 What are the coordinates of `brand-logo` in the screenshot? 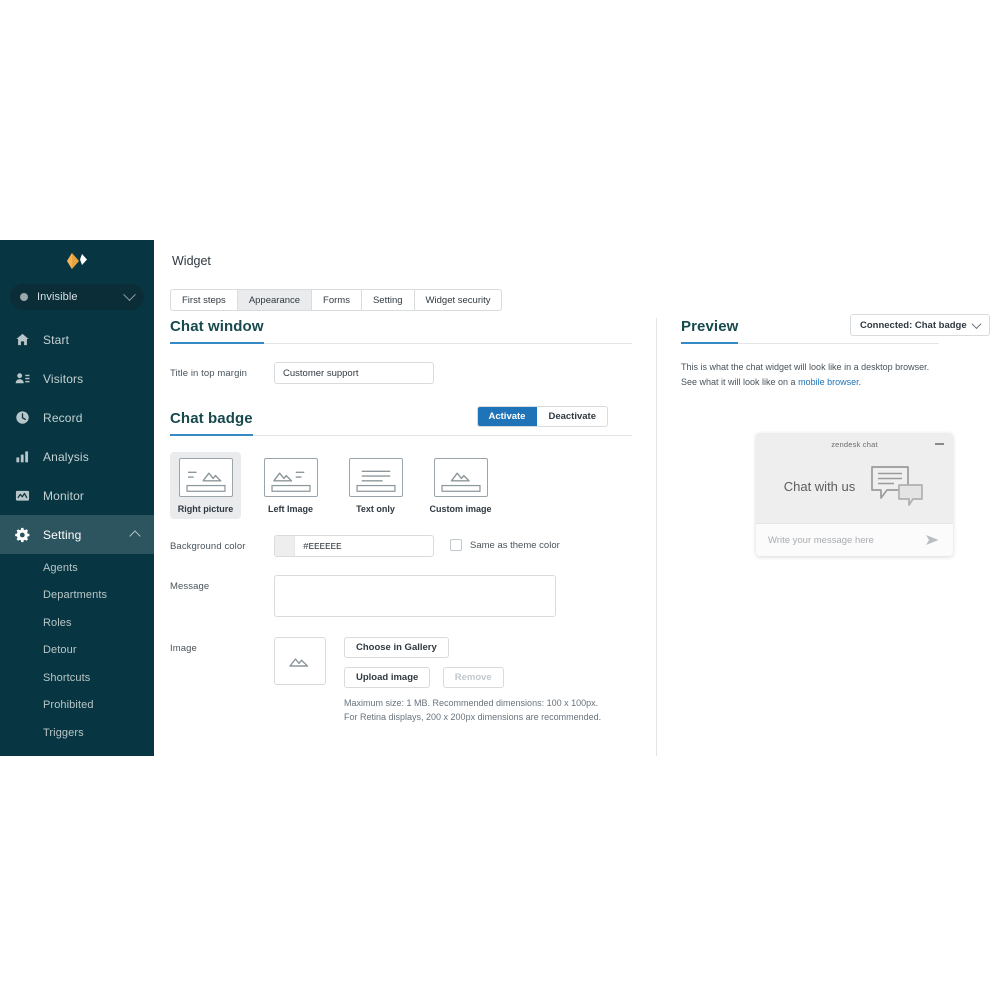 It's located at (77, 259).